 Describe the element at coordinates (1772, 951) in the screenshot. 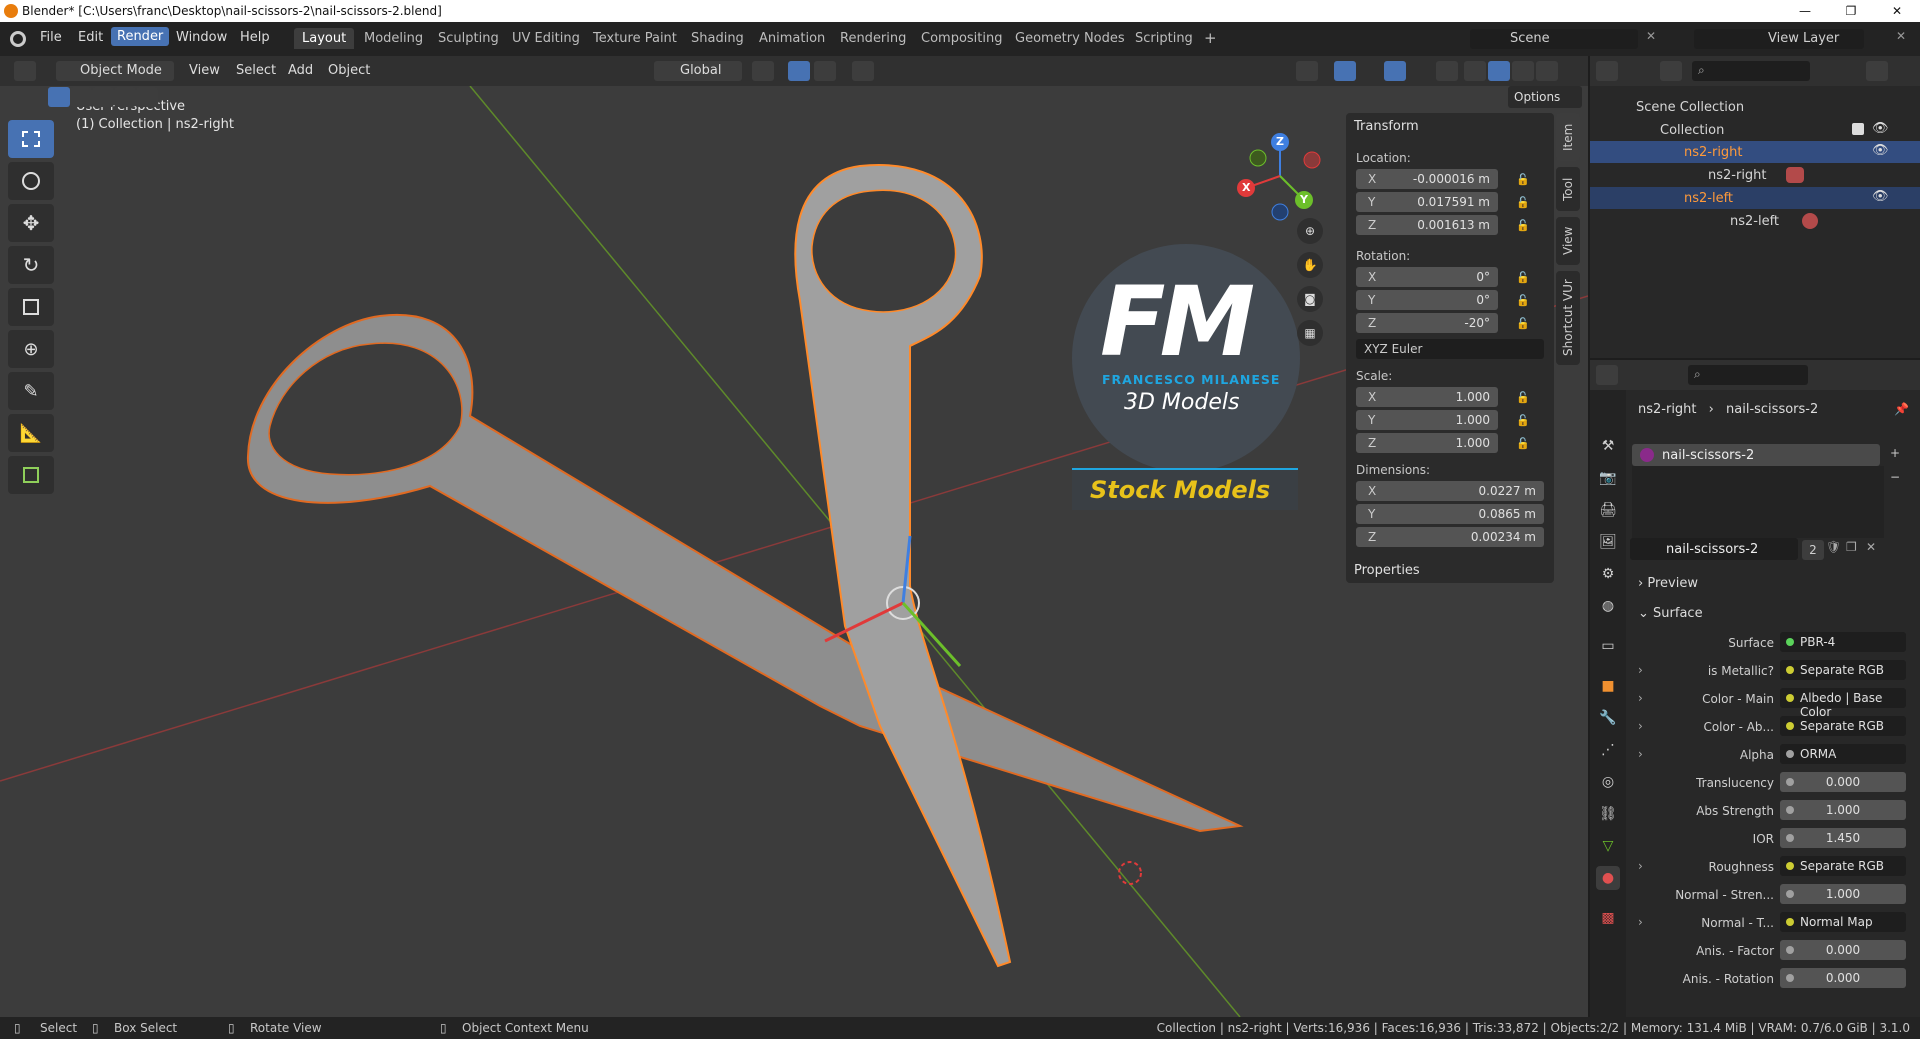

I see `surface-row: Anis. - Factor 0.000` at that location.